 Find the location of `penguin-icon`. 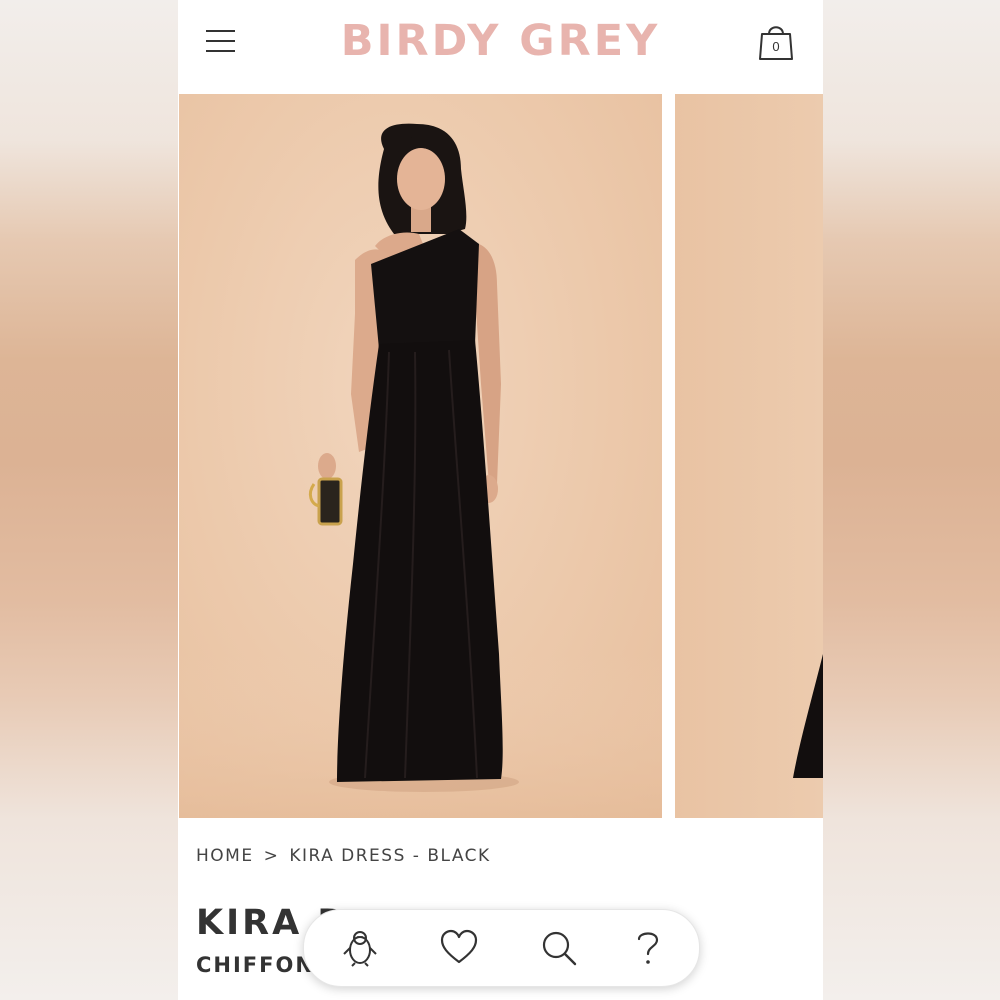

penguin-icon is located at coordinates (360, 949).